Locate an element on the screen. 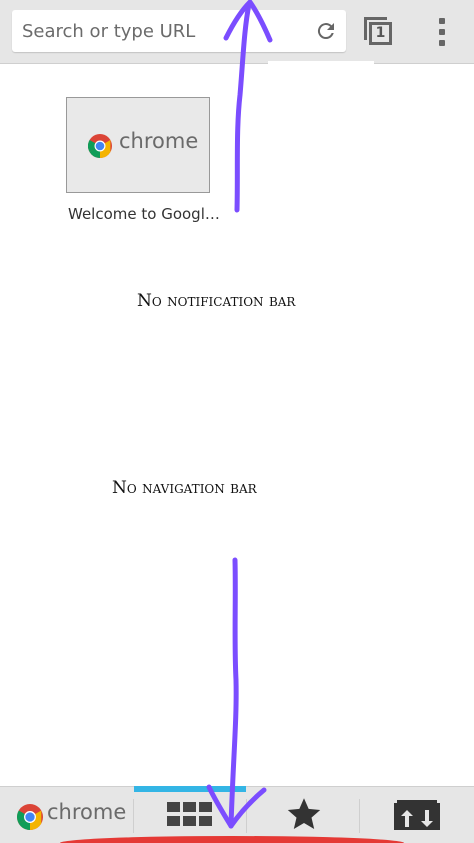  reload-icon is located at coordinates (326, 31).